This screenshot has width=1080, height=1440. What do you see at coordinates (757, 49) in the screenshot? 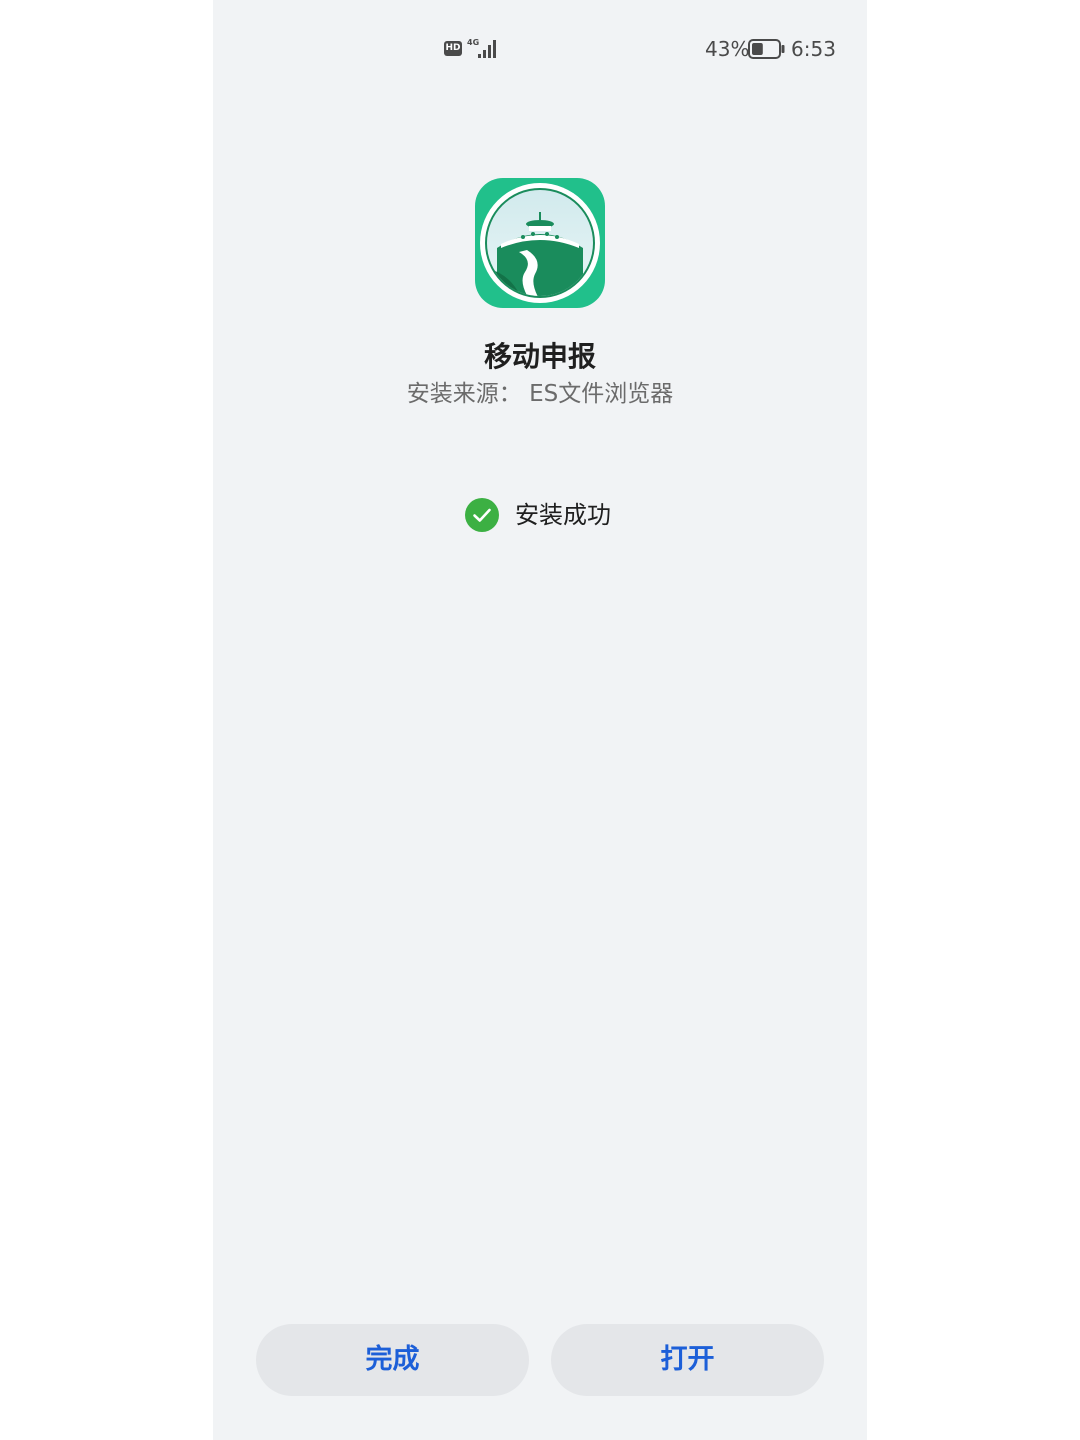
I see `battery-level-fill` at bounding box center [757, 49].